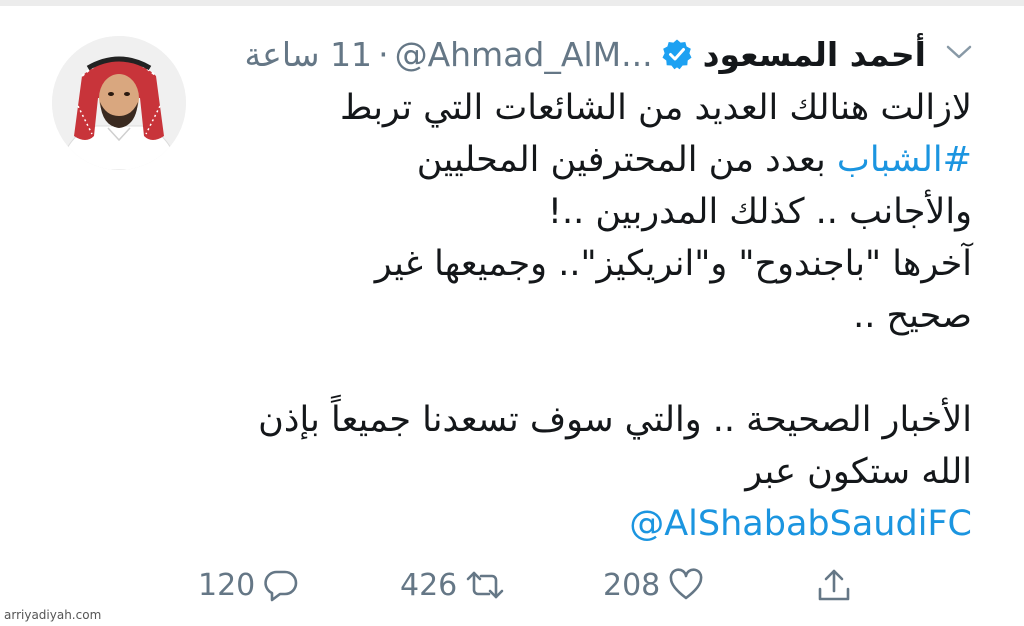  Describe the element at coordinates (281, 585) in the screenshot. I see `reply-icon` at that location.